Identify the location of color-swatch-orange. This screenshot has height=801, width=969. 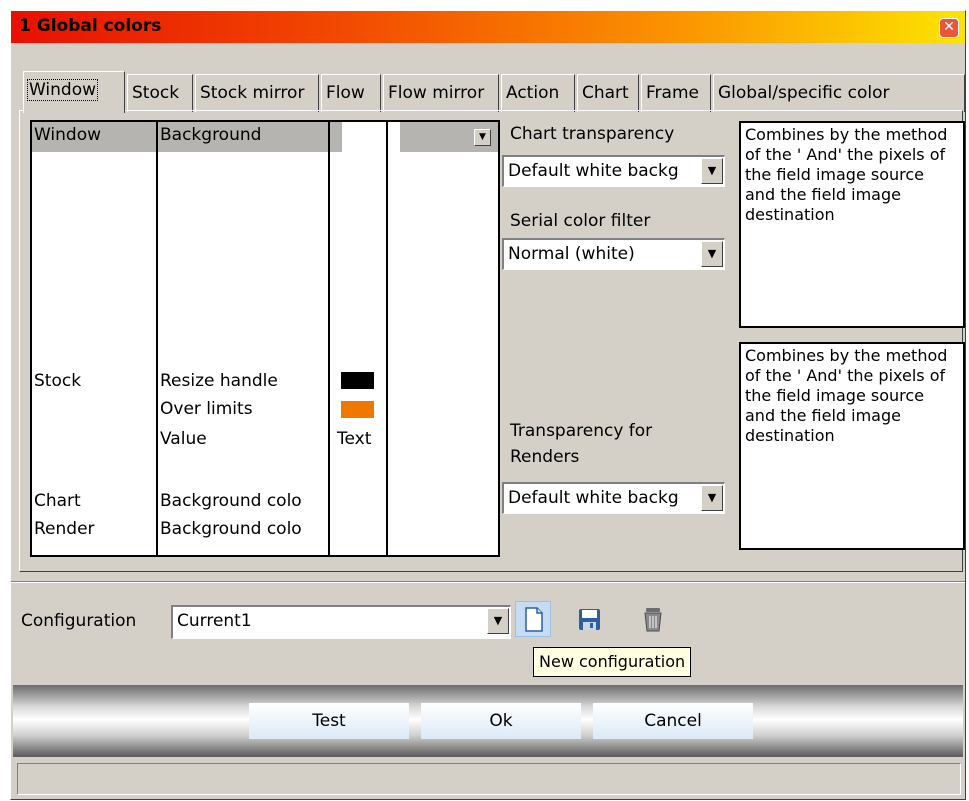
(357, 409).